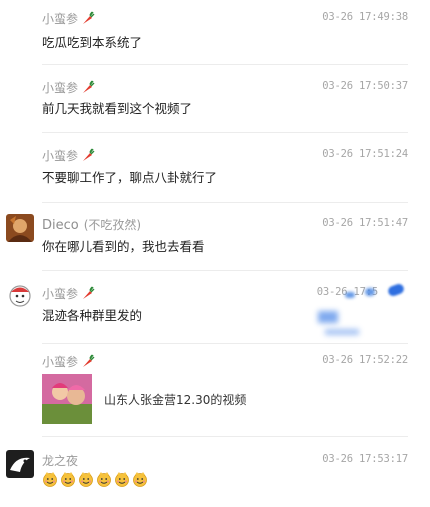 This screenshot has height=507, width=430. What do you see at coordinates (175, 400) in the screenshot?
I see `video-title: 山东人张金营12.30的视频` at bounding box center [175, 400].